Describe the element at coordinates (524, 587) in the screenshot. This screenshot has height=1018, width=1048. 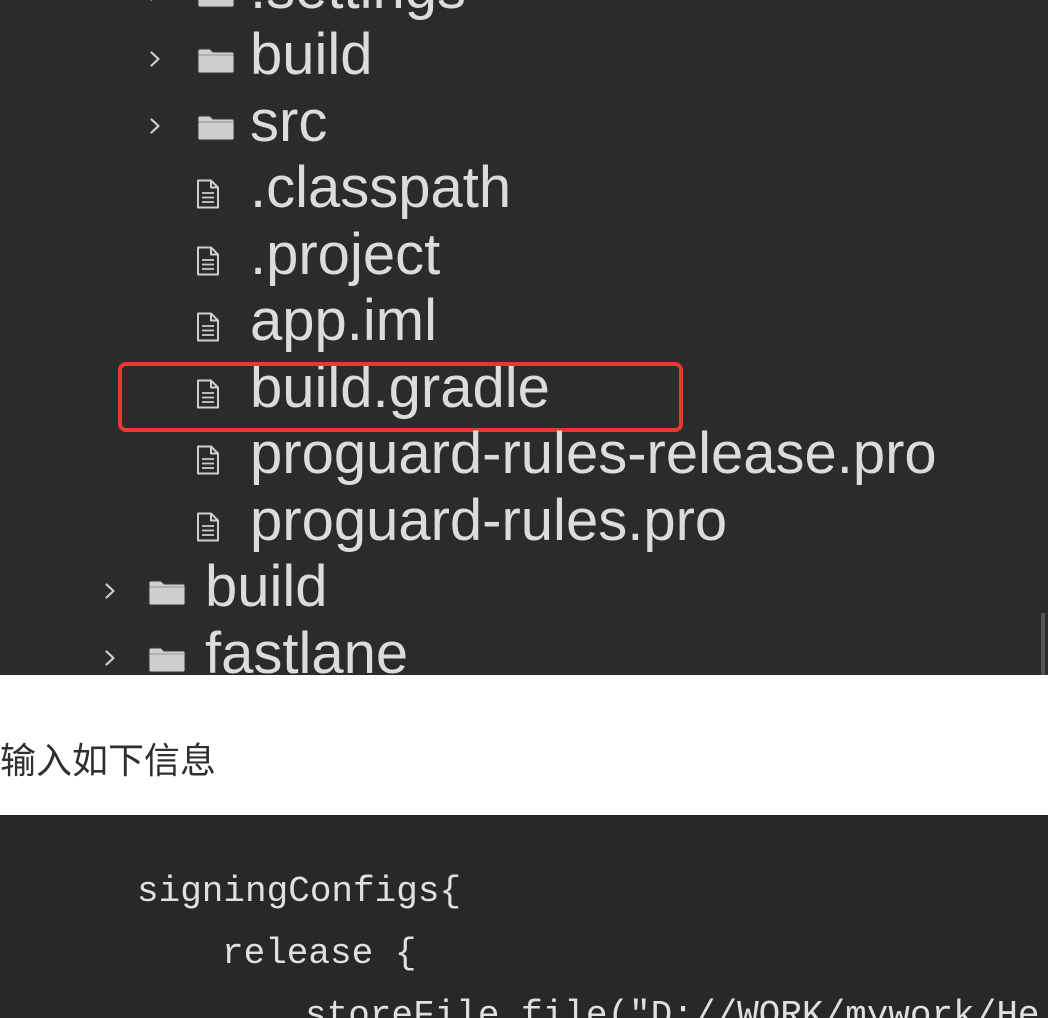
I see `tree-item-build-root: build` at that location.